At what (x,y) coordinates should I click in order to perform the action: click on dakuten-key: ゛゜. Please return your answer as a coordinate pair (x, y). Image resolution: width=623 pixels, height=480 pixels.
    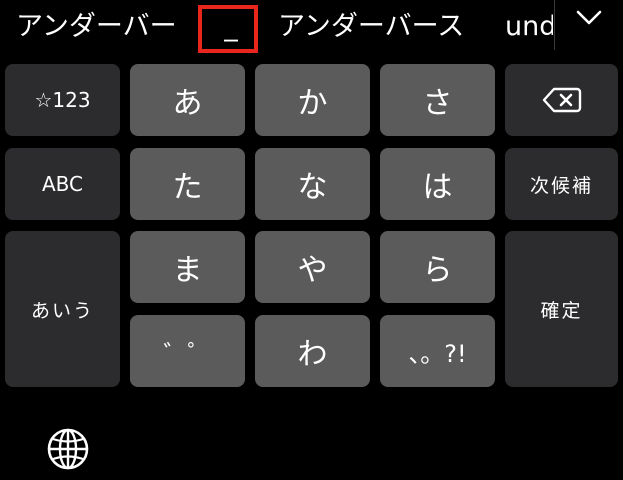
    Looking at the image, I should click on (187, 351).